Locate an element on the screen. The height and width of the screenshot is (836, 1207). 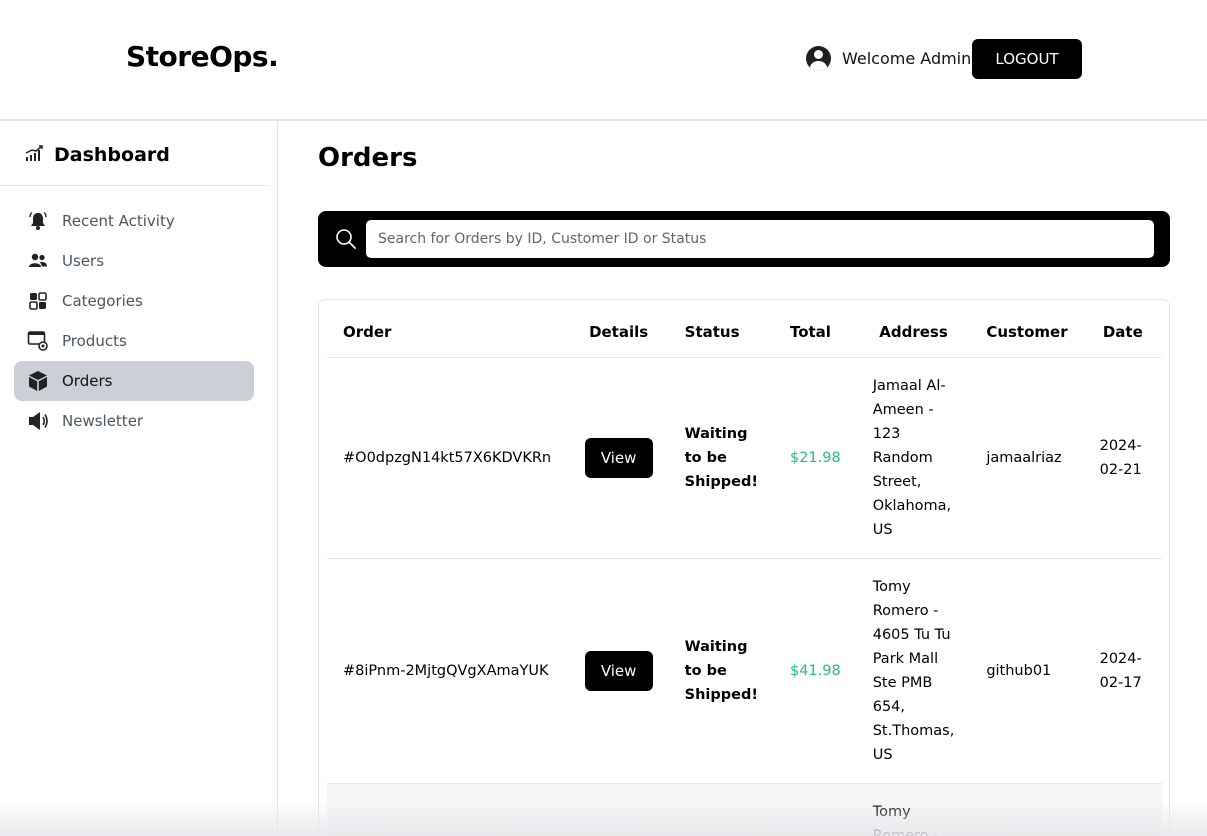
order-date: 2024-02-17 is located at coordinates (1122, 671).